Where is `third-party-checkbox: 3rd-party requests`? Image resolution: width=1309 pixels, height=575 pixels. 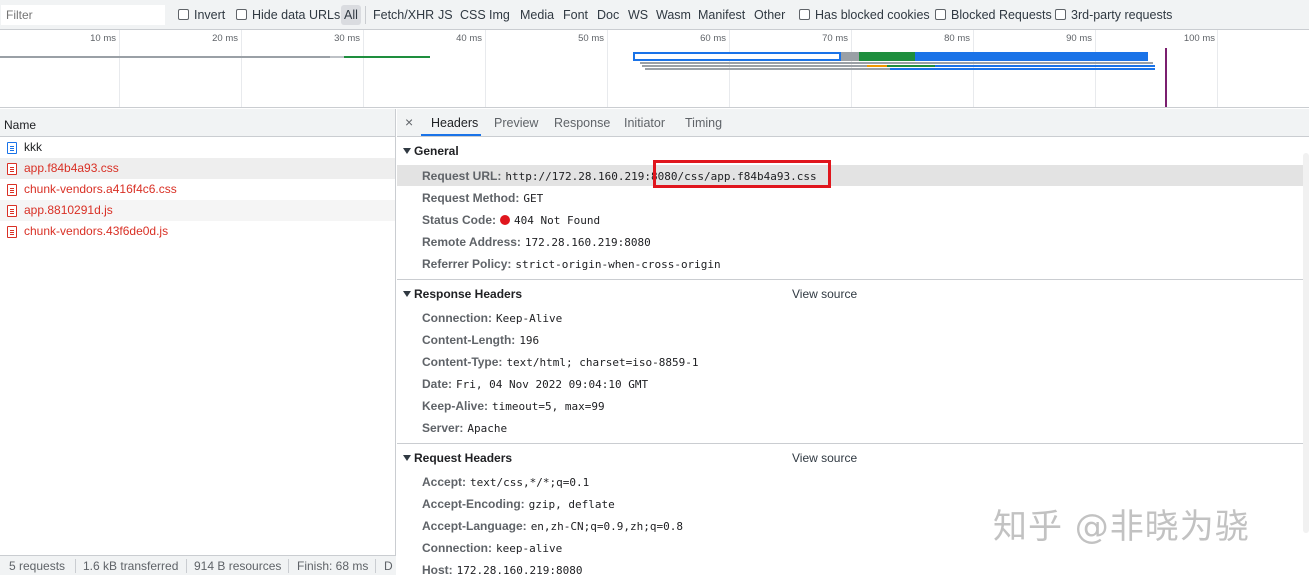 third-party-checkbox: 3rd-party requests is located at coordinates (1113, 15).